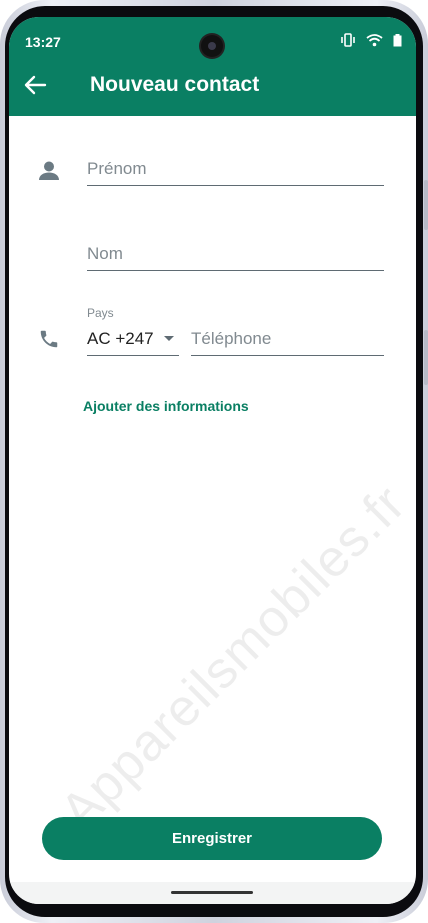  What do you see at coordinates (426, 357) in the screenshot?
I see `power-button` at bounding box center [426, 357].